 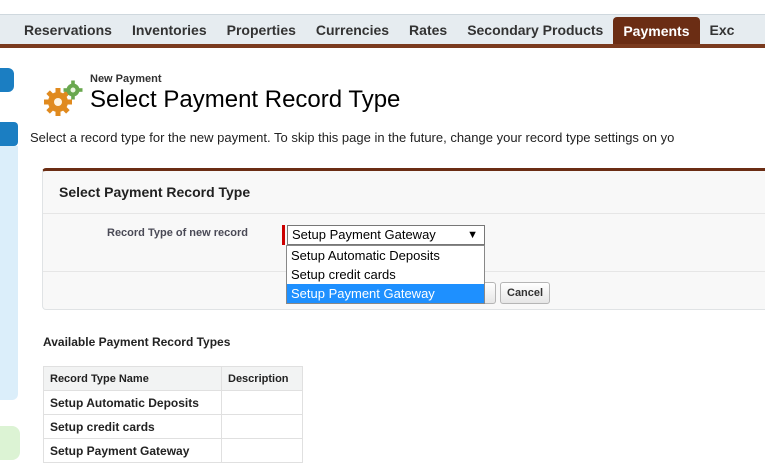 I want to click on sidebar-header-block, so click(x=9, y=134).